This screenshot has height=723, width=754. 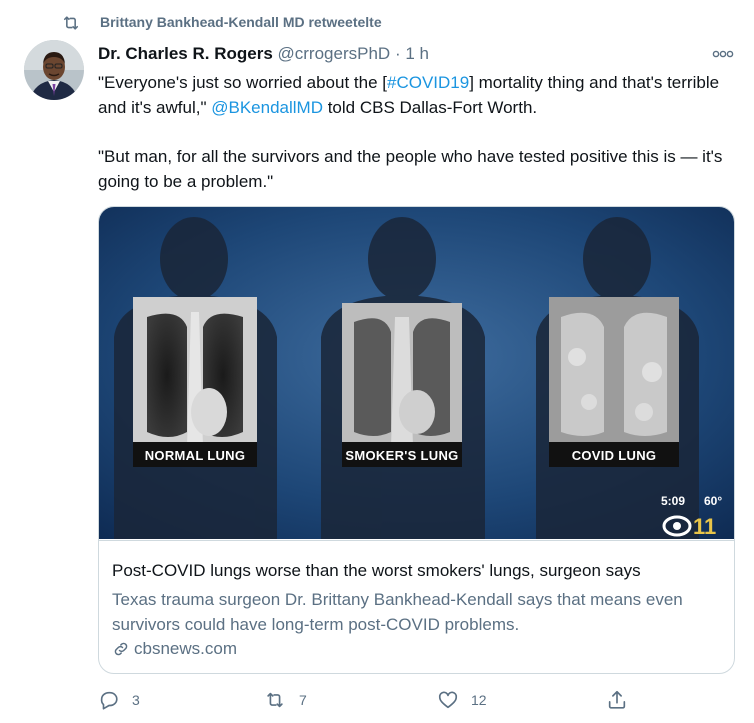 I want to click on retweet-action-icon, so click(x=275, y=700).